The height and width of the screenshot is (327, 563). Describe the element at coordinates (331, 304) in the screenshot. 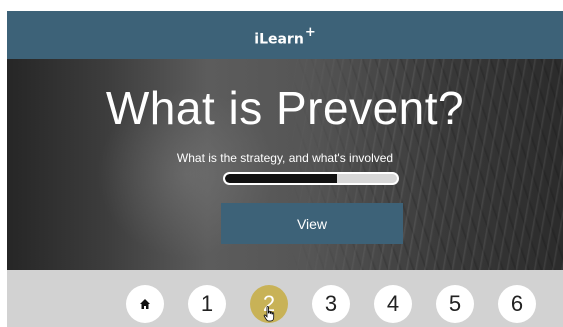

I see `page-button-3: 3` at that location.